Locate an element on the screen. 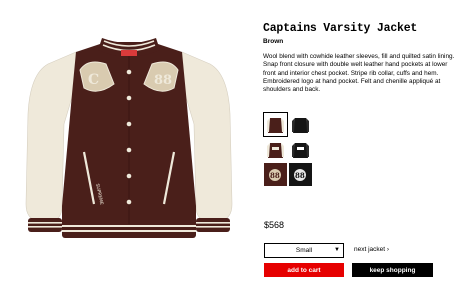  swatch-black-back is located at coordinates (300, 149).